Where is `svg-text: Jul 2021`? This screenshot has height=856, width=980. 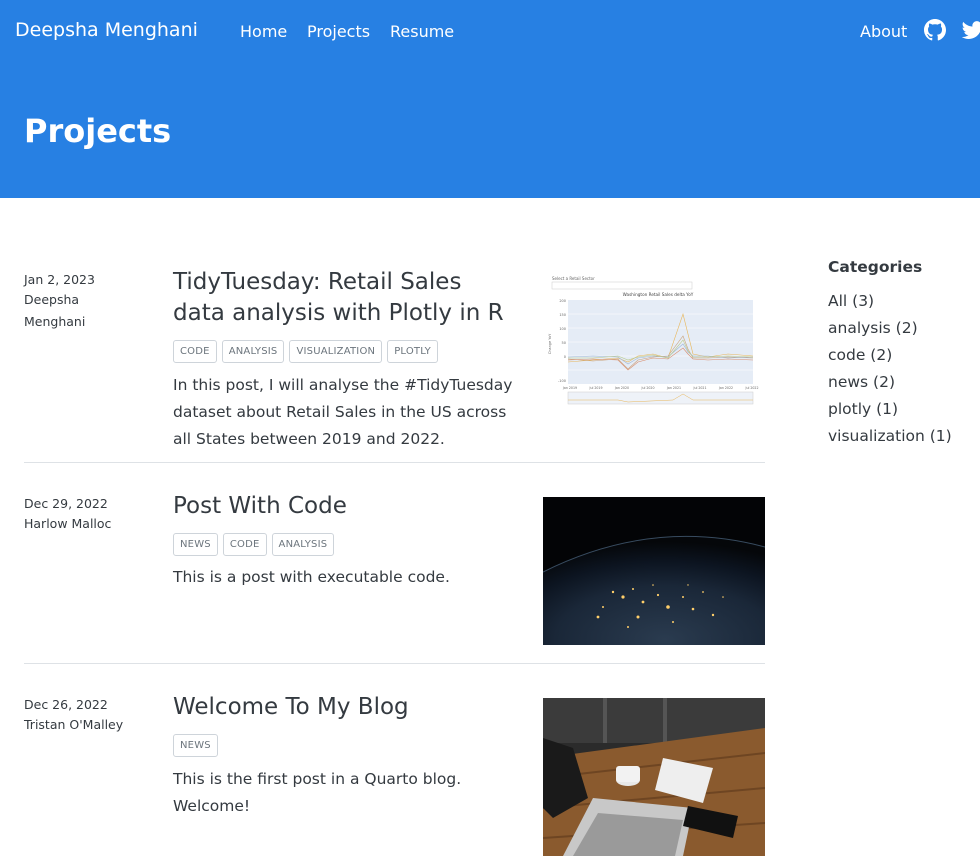
svg-text: Jul 2021 is located at coordinates (700, 388).